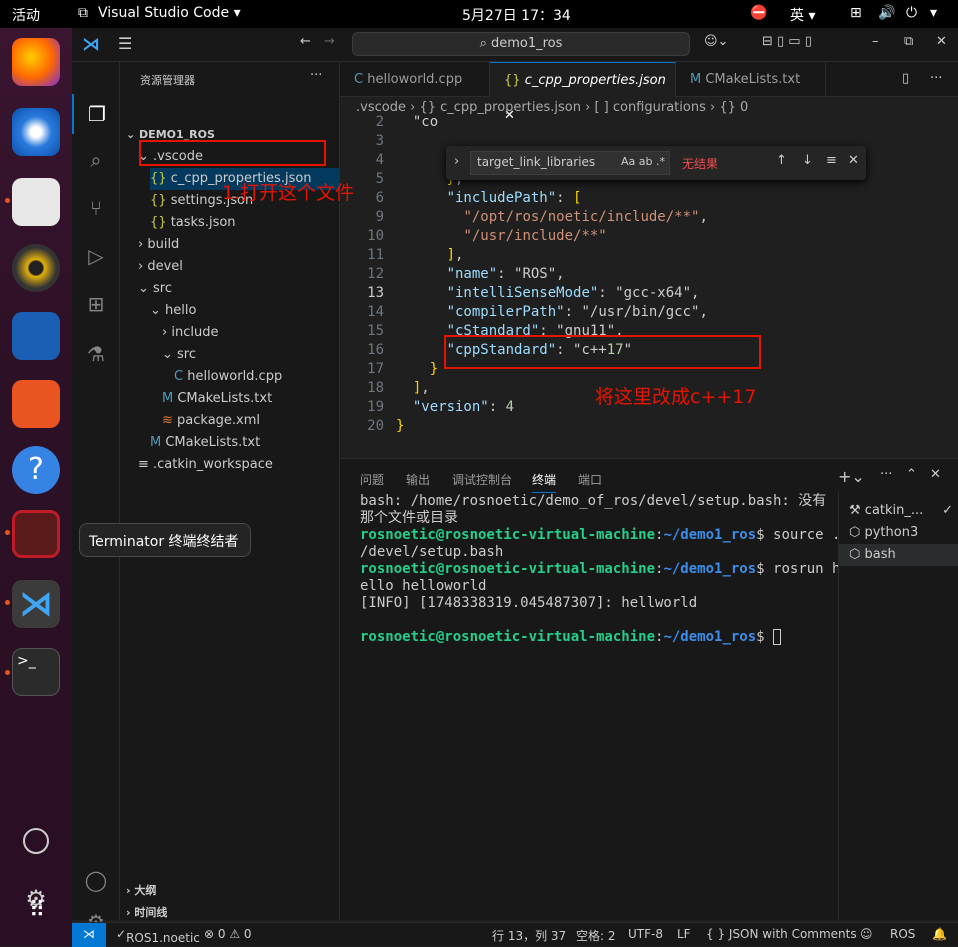 The image size is (958, 947). I want to click on tab-cmakelists: M CMakeLists.txt, so click(751, 79).